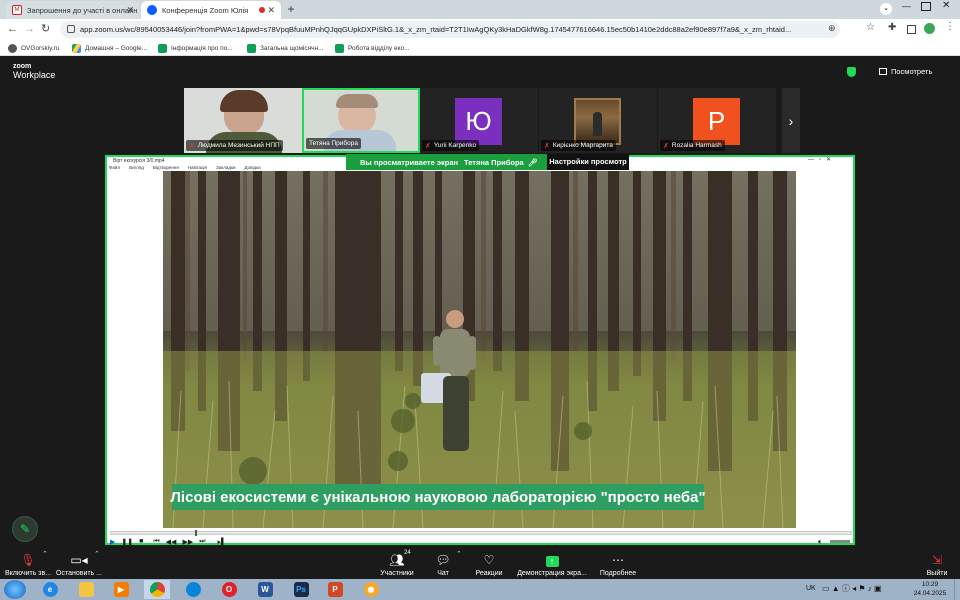 Image resolution: width=960 pixels, height=600 pixels. I want to click on mic-muted-icon: ✗, so click(547, 146).